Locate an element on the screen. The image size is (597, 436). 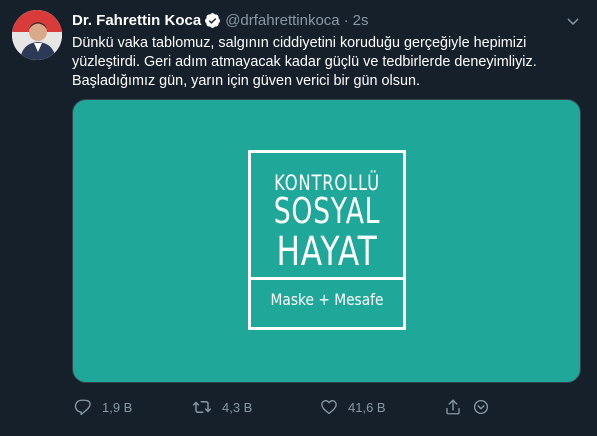
retweet-button: 4,3 B is located at coordinates (222, 407).